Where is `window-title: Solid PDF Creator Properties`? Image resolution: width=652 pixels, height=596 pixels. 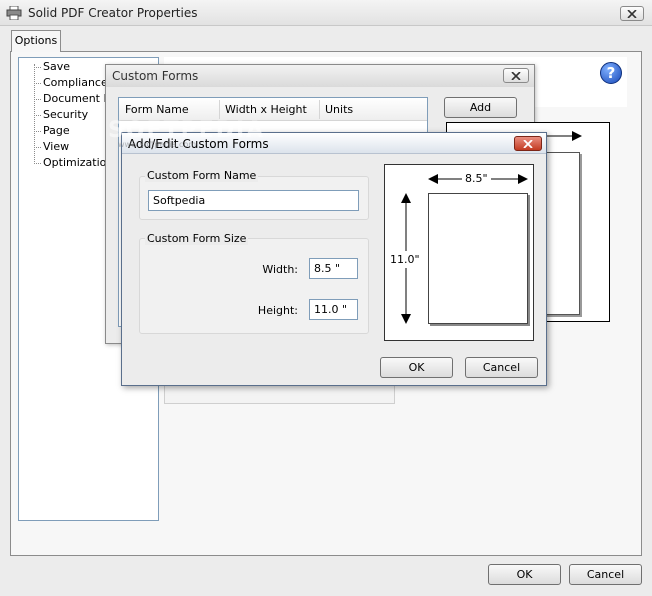
window-title: Solid PDF Creator Properties is located at coordinates (113, 13).